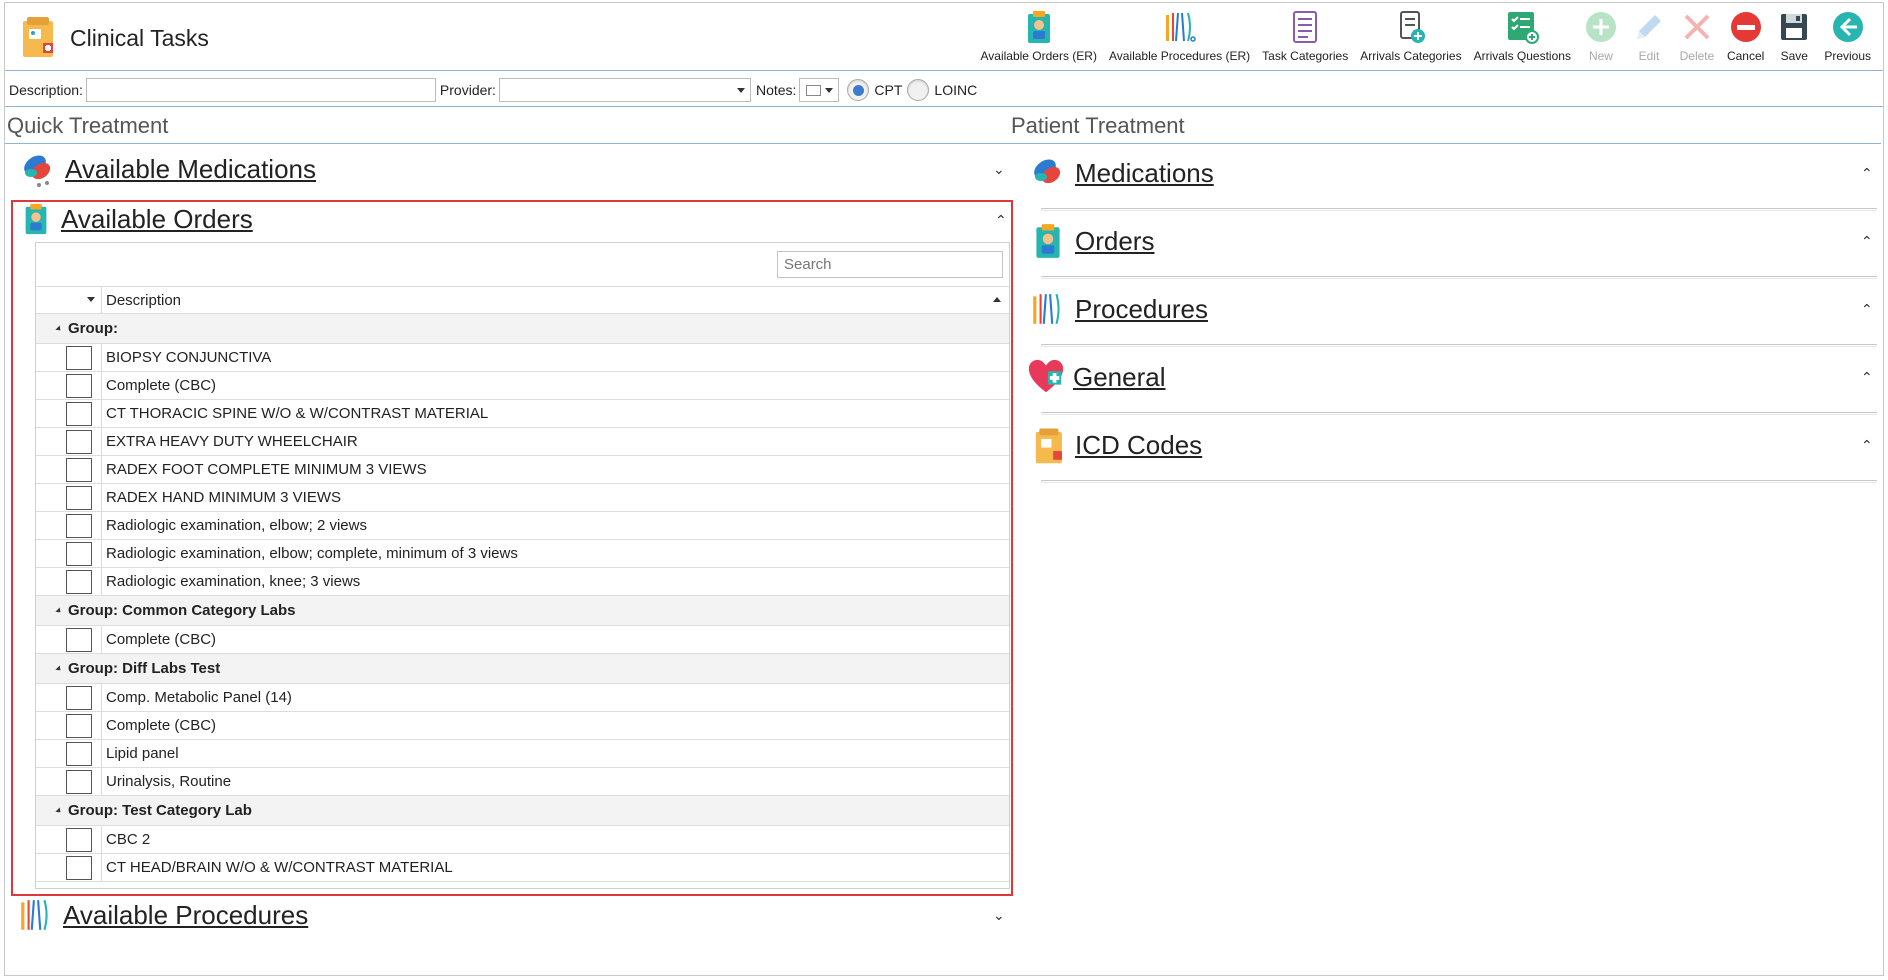  What do you see at coordinates (190, 169) in the screenshot?
I see `available-medications-title: Available Medications` at bounding box center [190, 169].